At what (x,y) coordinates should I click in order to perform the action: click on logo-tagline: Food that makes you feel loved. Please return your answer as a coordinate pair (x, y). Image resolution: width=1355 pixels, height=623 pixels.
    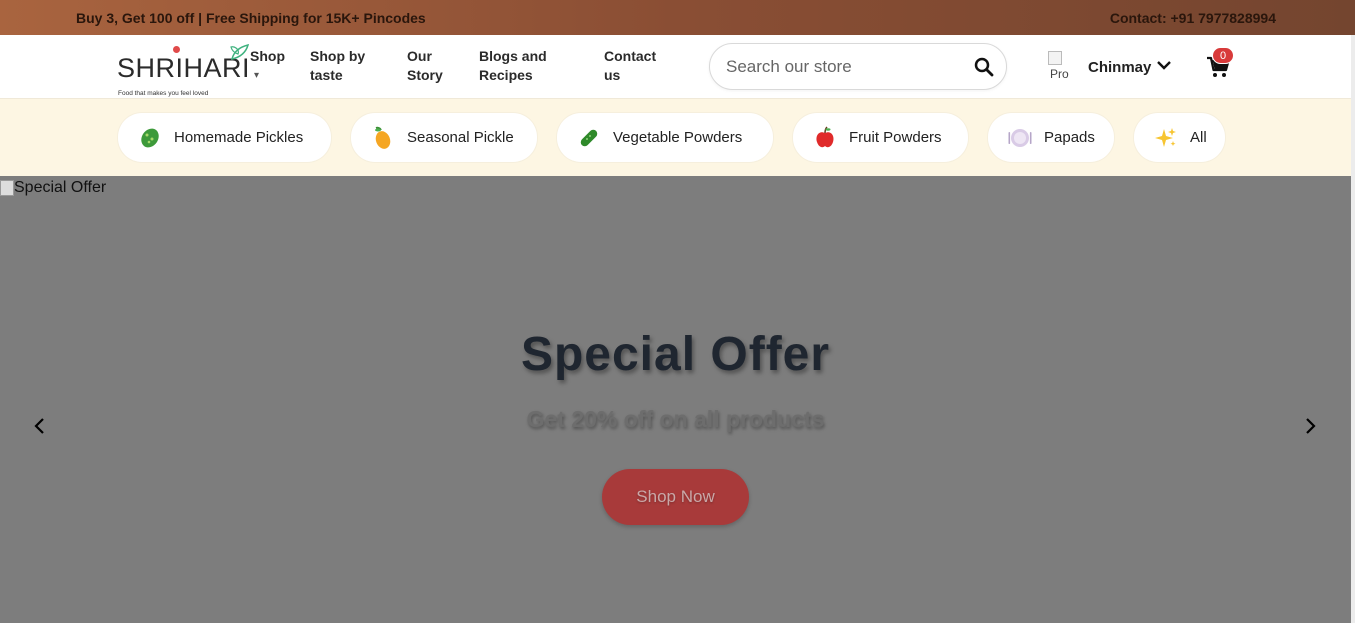
    Looking at the image, I should click on (163, 93).